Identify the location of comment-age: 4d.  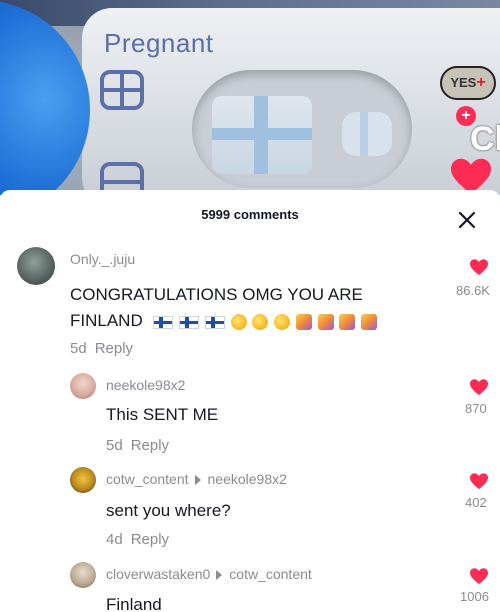
(114, 539).